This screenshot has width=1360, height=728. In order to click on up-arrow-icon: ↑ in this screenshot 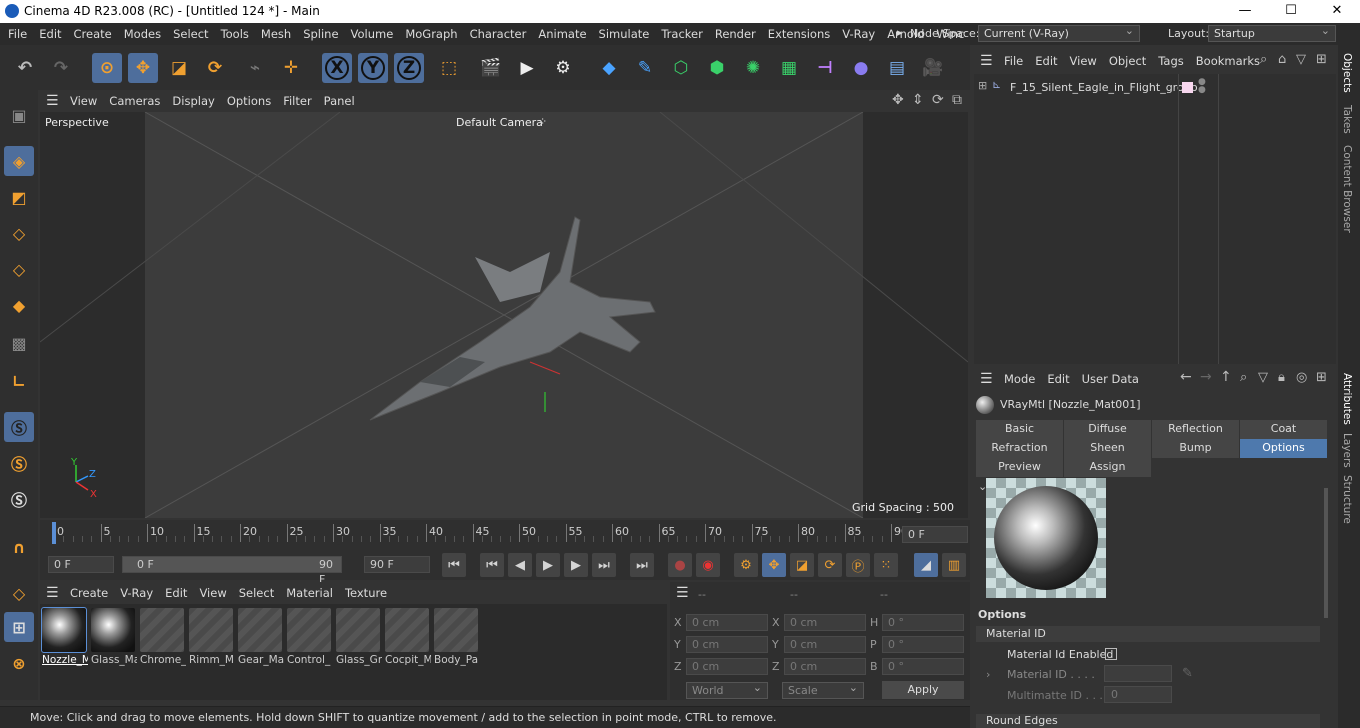, I will do `click(1226, 377)`.